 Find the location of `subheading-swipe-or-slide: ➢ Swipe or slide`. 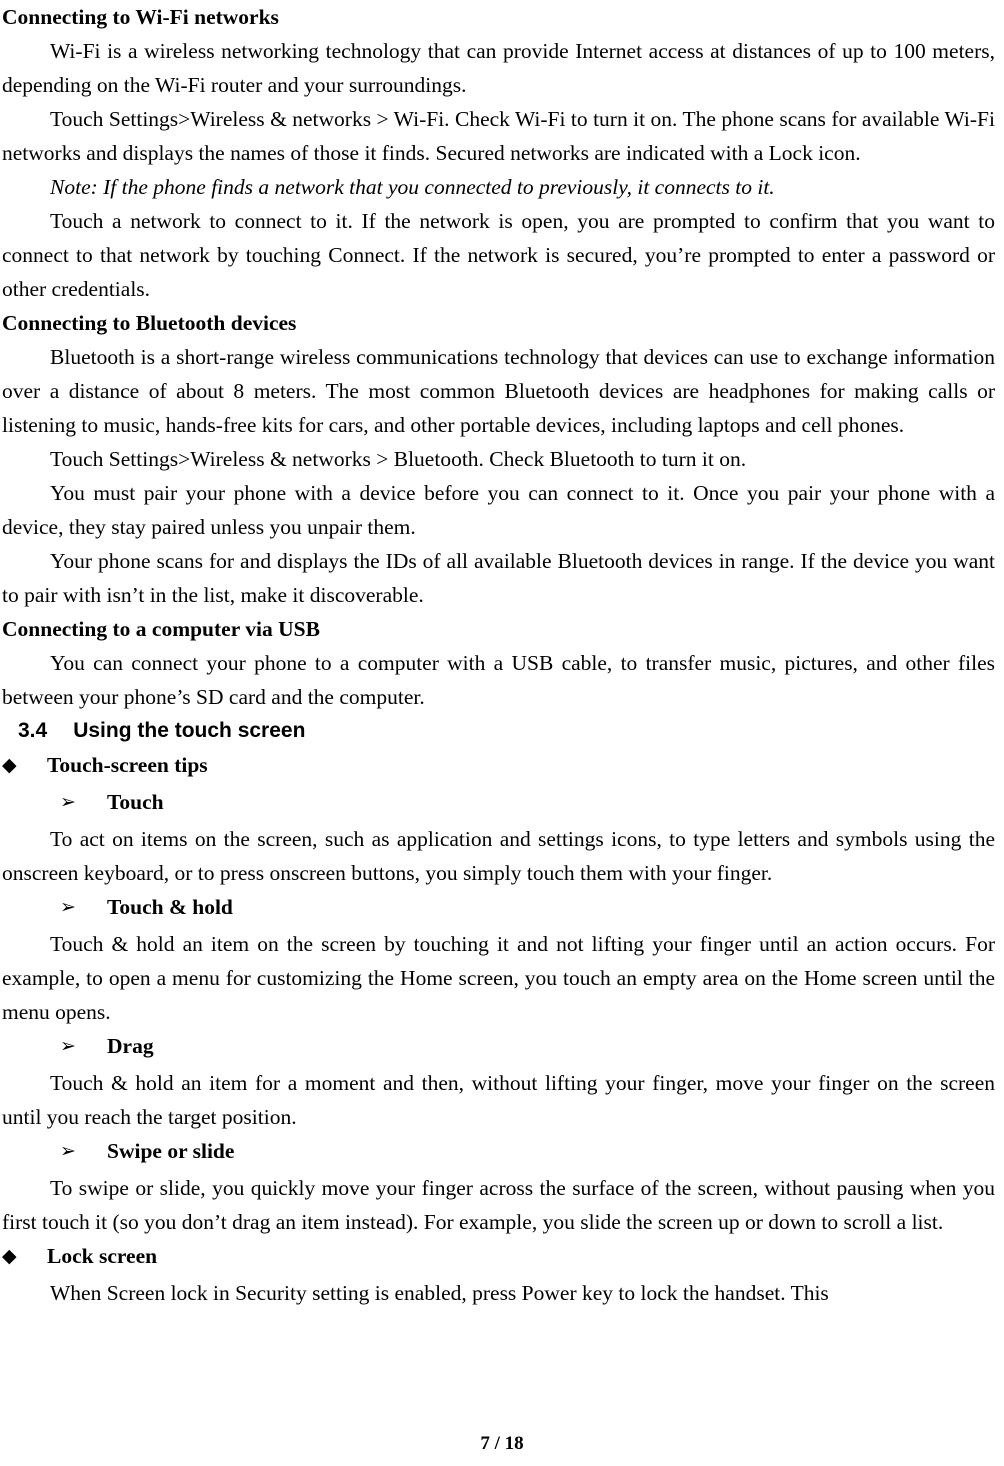

subheading-swipe-or-slide: ➢ Swipe or slide is located at coordinates (498, 1152).